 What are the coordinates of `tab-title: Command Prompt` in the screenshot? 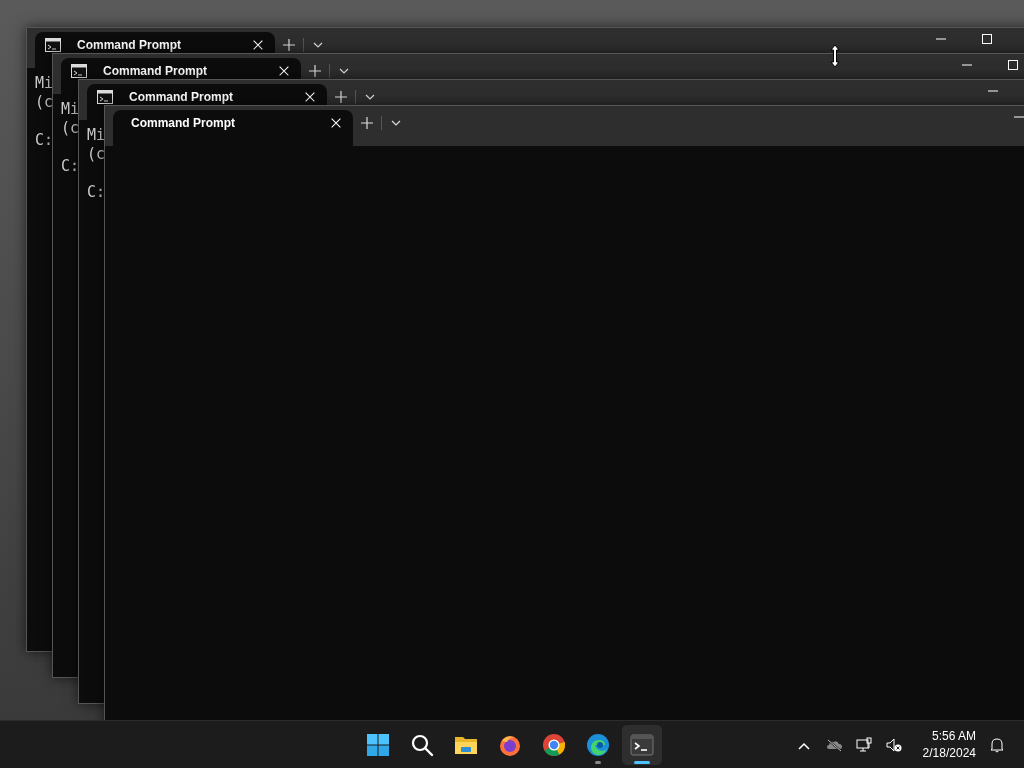 It's located at (129, 45).